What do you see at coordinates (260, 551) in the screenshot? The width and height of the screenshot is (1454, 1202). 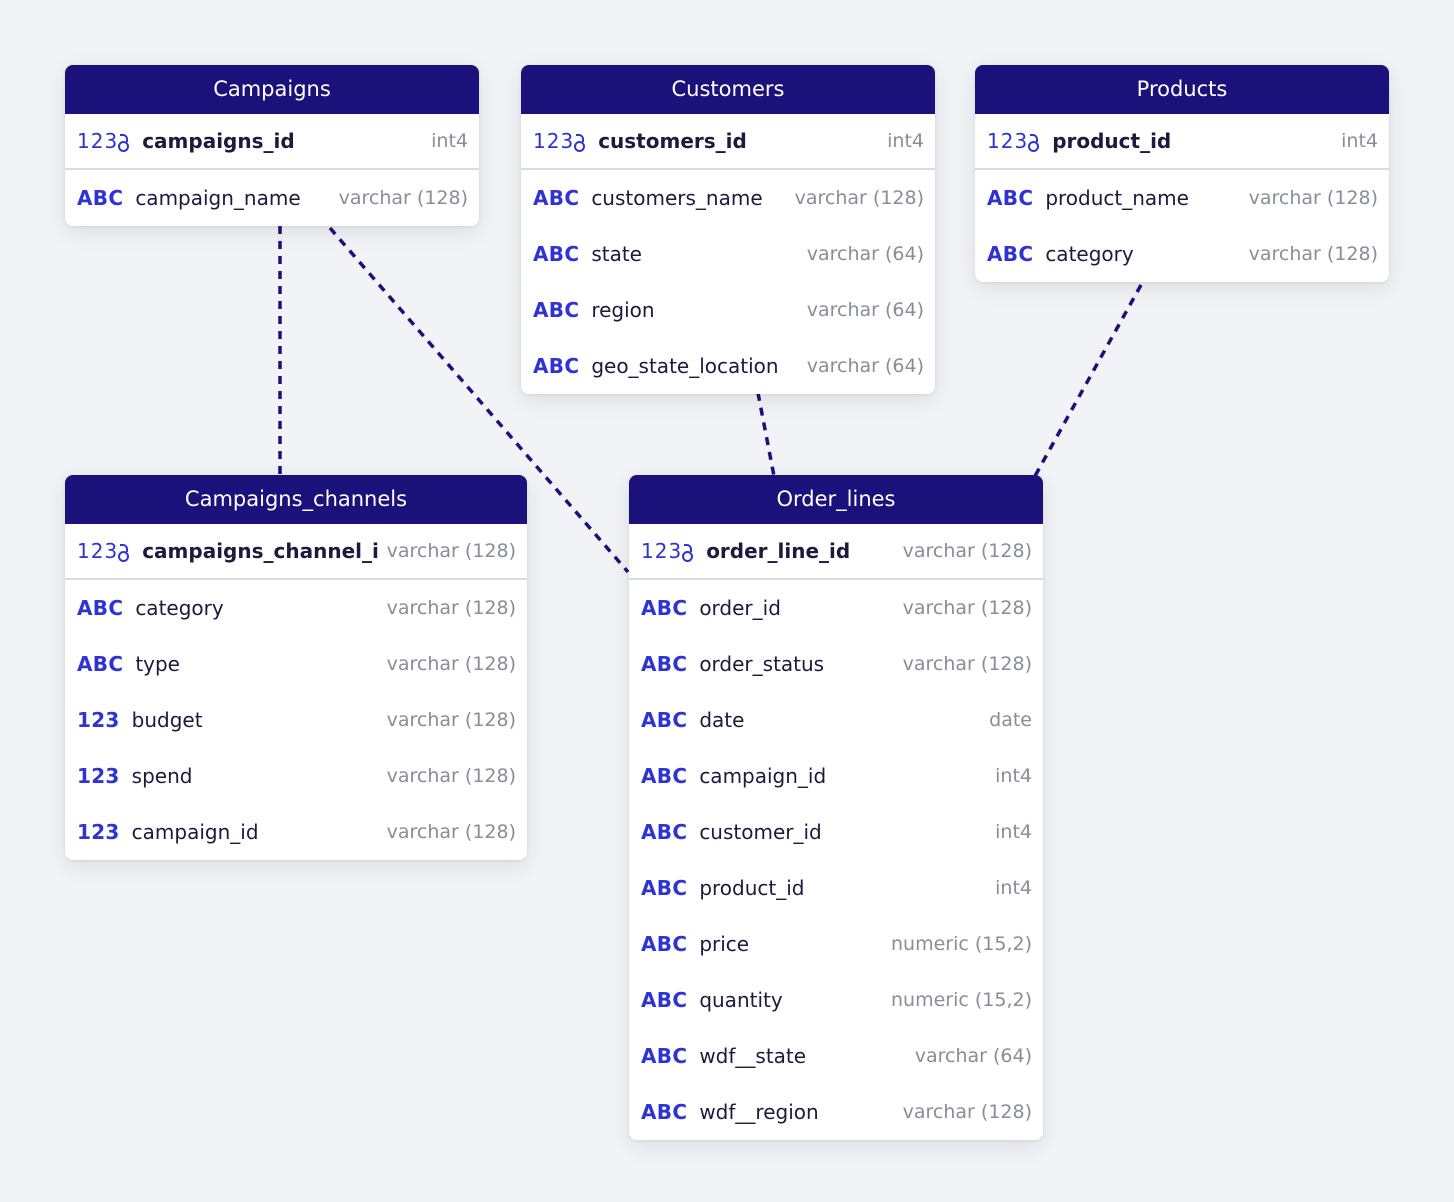 I see `column-name: campaigns_channel_id` at bounding box center [260, 551].